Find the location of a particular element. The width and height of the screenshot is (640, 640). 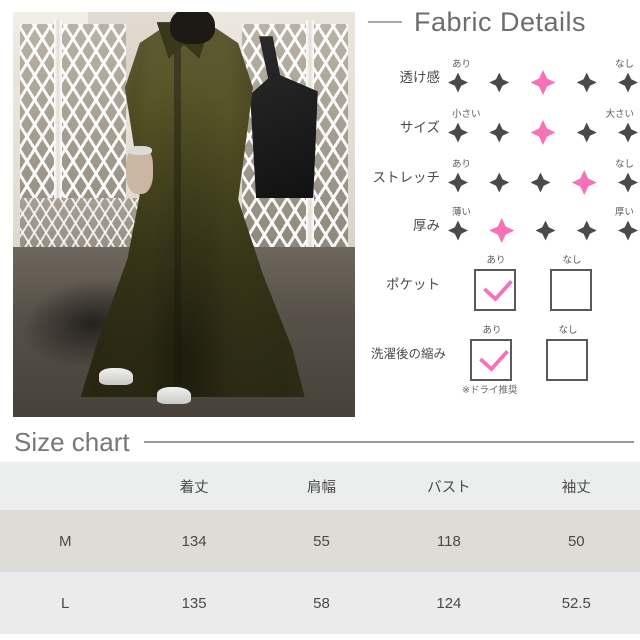

scale-captions-stretch: あり なし is located at coordinates (543, 163).